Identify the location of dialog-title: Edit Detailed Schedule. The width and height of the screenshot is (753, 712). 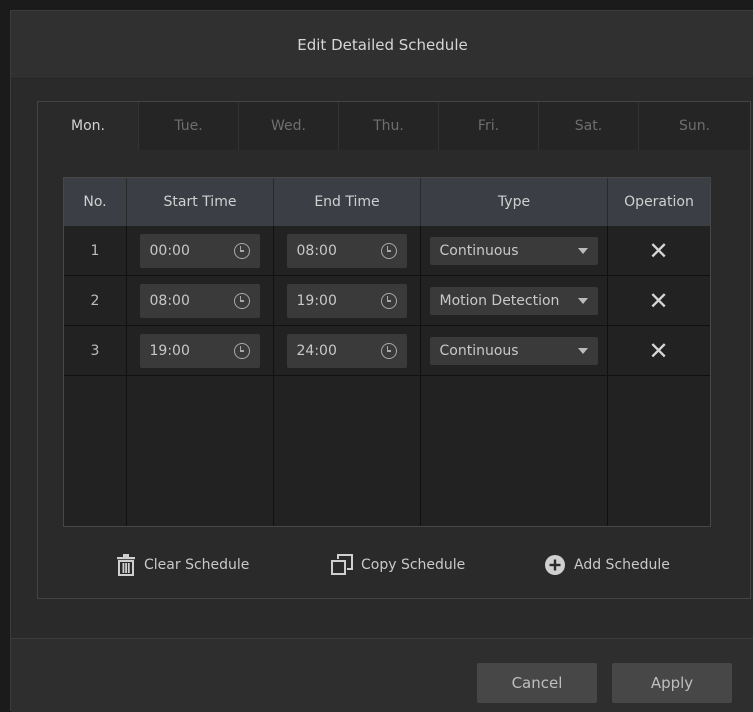
(382, 45).